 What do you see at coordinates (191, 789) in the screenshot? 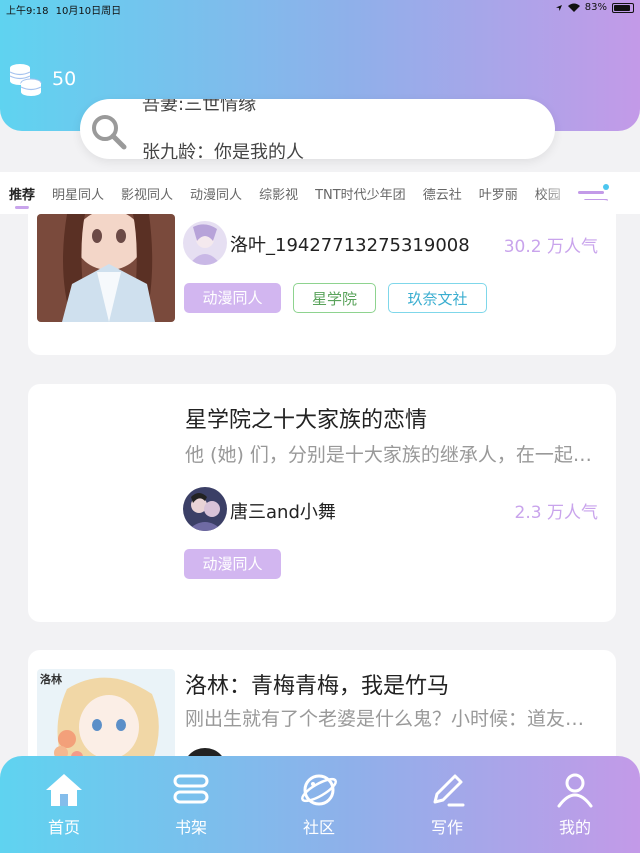
I see `bookshelf-icon` at bounding box center [191, 789].